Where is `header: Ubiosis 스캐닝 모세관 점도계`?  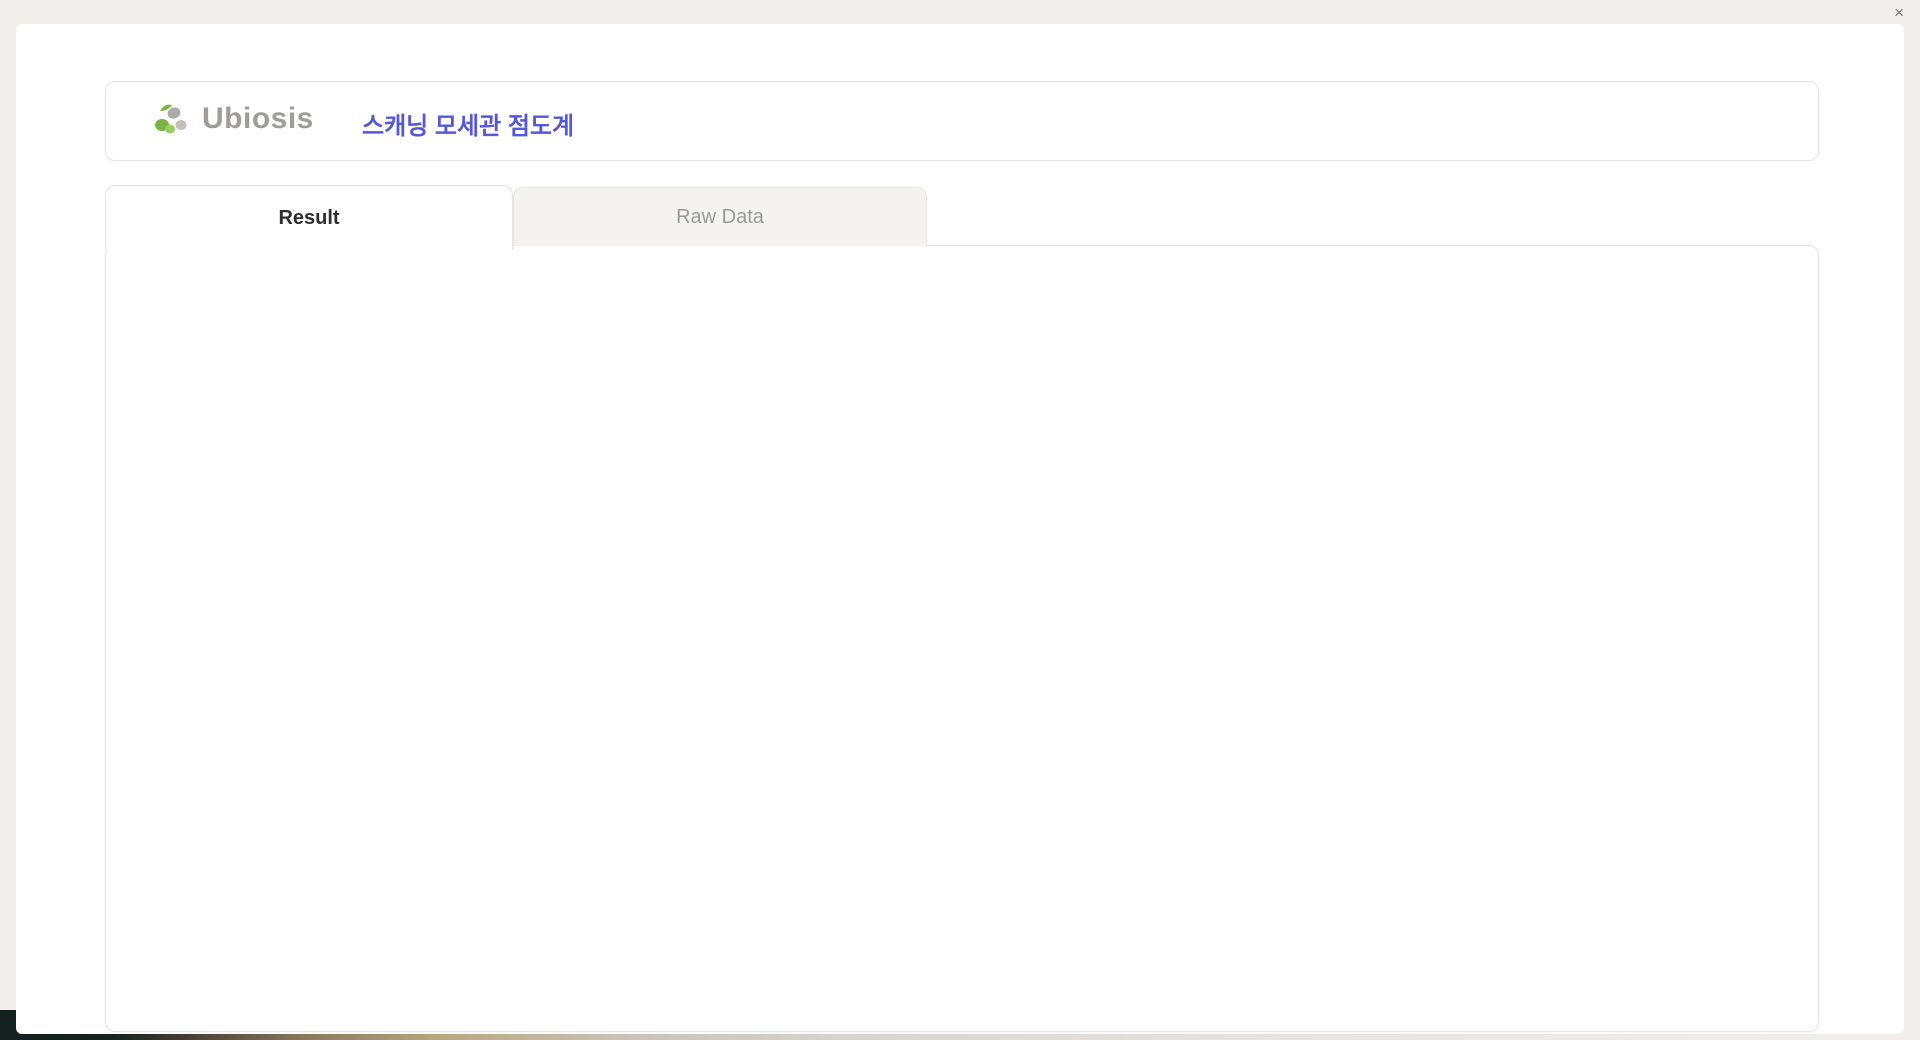 header: Ubiosis 스캐닝 모세관 점도계 is located at coordinates (962, 121).